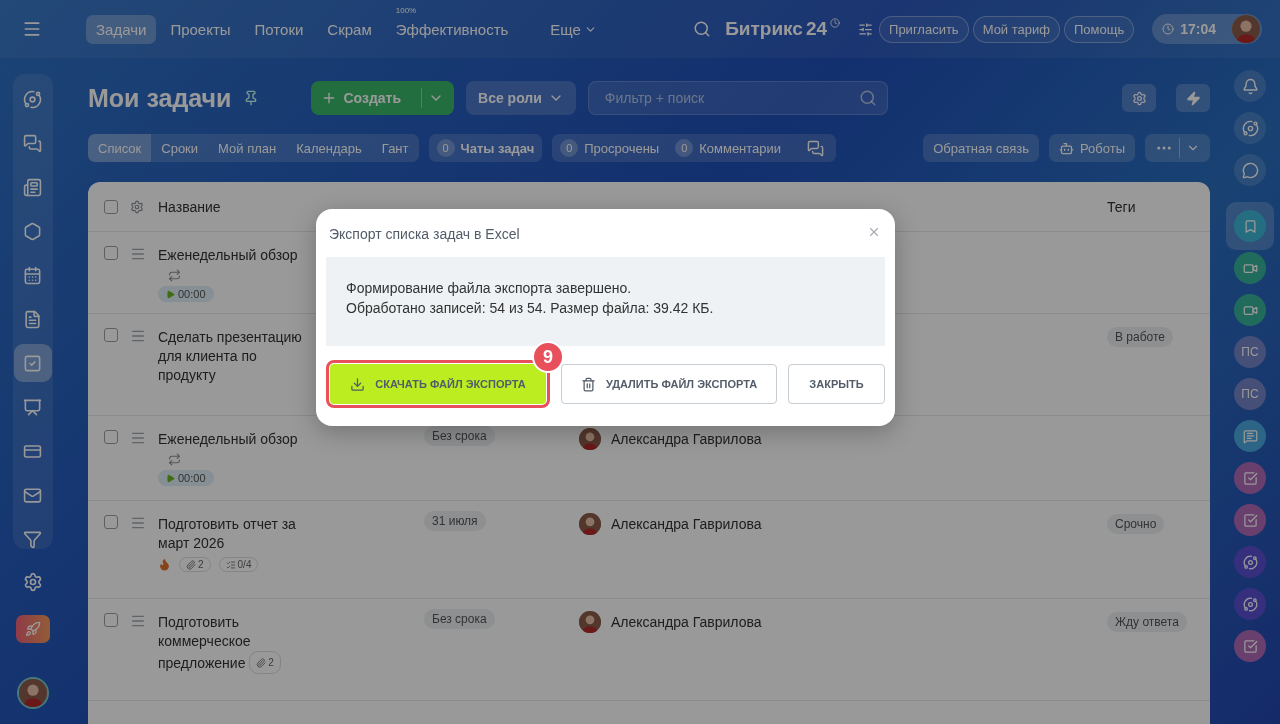  What do you see at coordinates (654, 98) in the screenshot?
I see `filter-placeholder: Фильтр + поиск` at bounding box center [654, 98].